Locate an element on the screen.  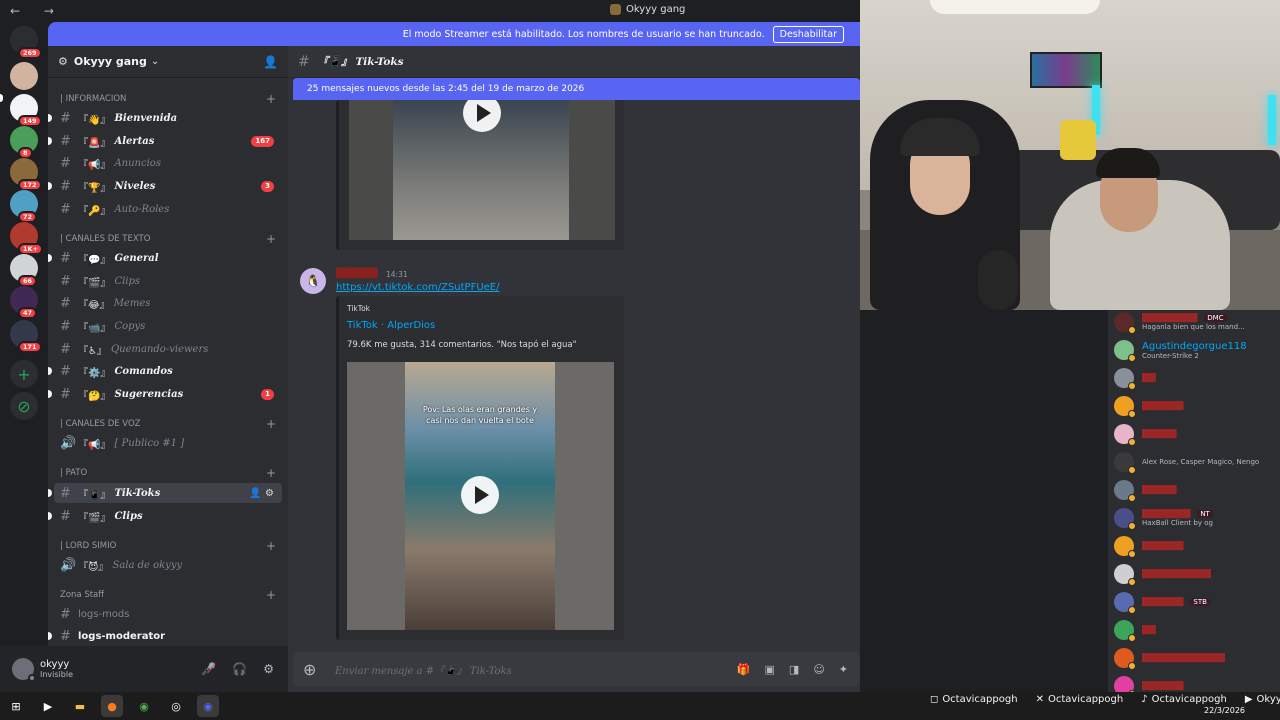
category-canales-de-voz: | CANALES DE VOZ + is located at coordinates (168, 424).